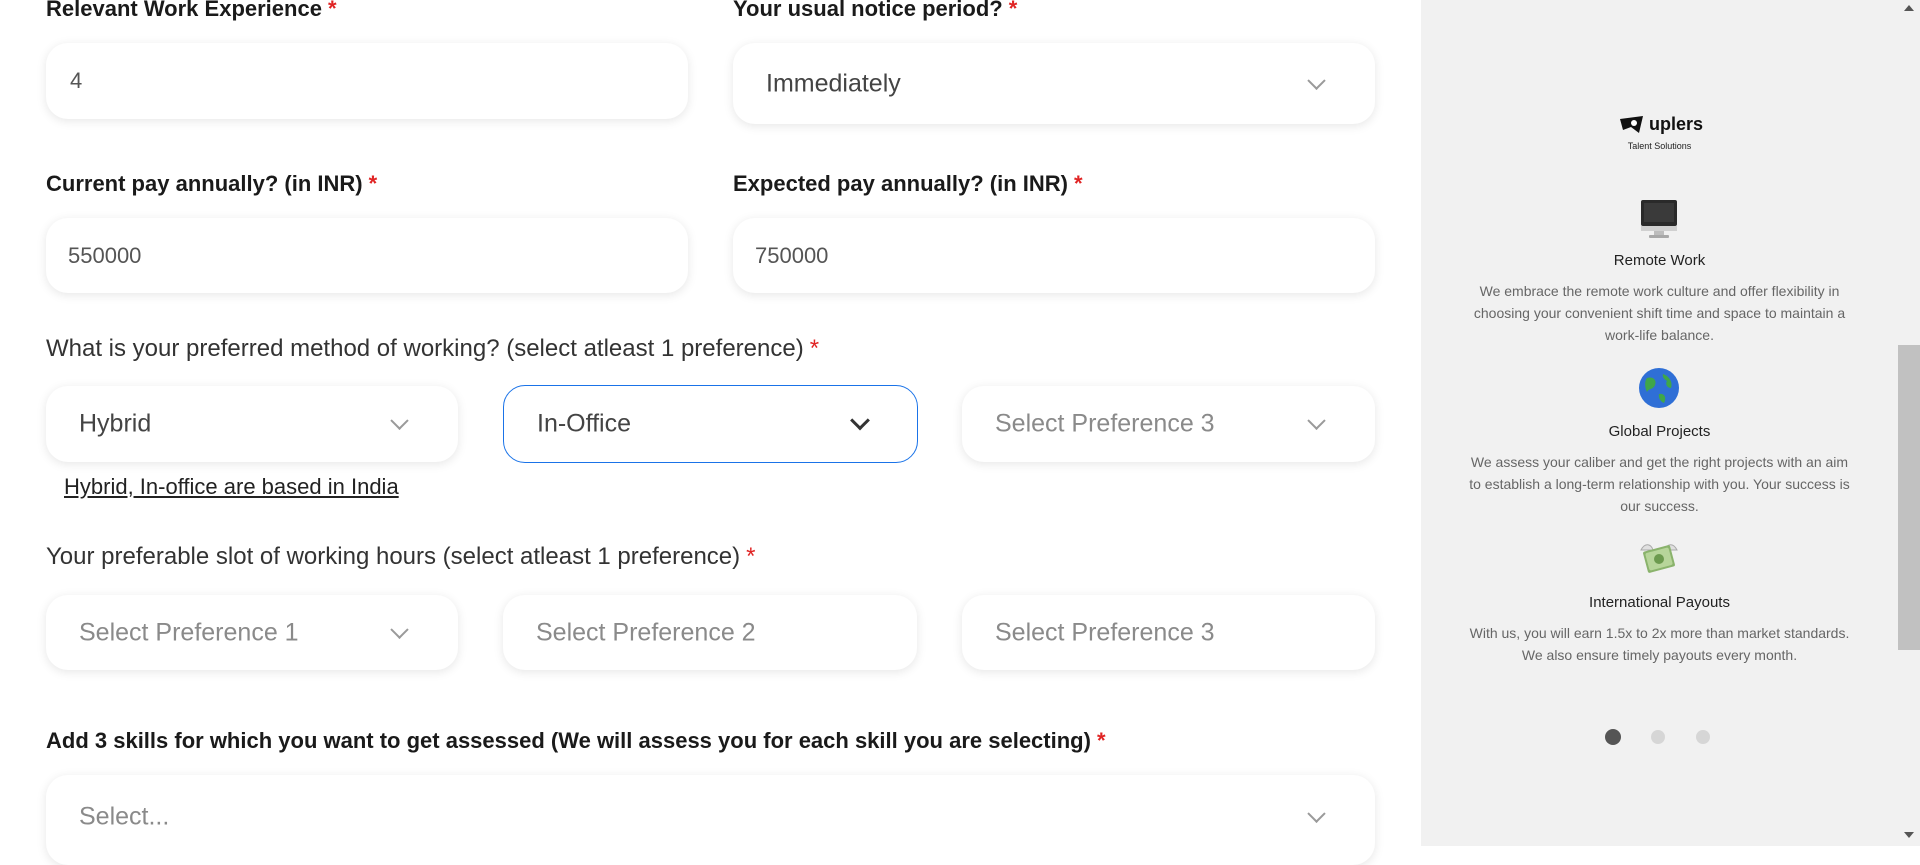 This screenshot has width=1920, height=865. What do you see at coordinates (367, 255) in the screenshot?
I see `current-pay-field: 550000` at bounding box center [367, 255].